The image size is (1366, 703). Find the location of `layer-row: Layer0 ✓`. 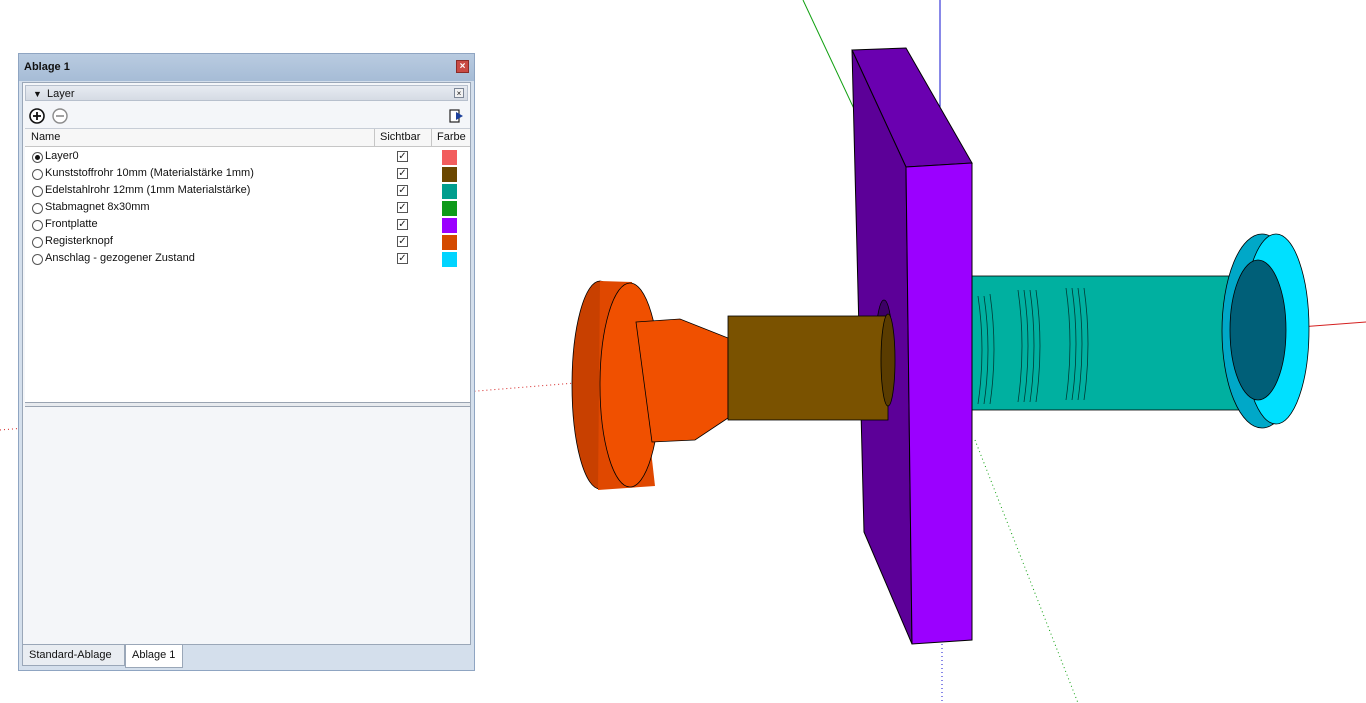

layer-row: Layer0 ✓ is located at coordinates (247, 157).